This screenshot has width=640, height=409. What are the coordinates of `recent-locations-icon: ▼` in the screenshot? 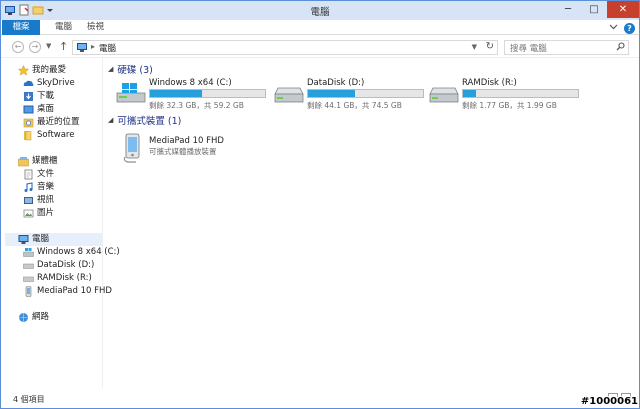 It's located at (48, 46).